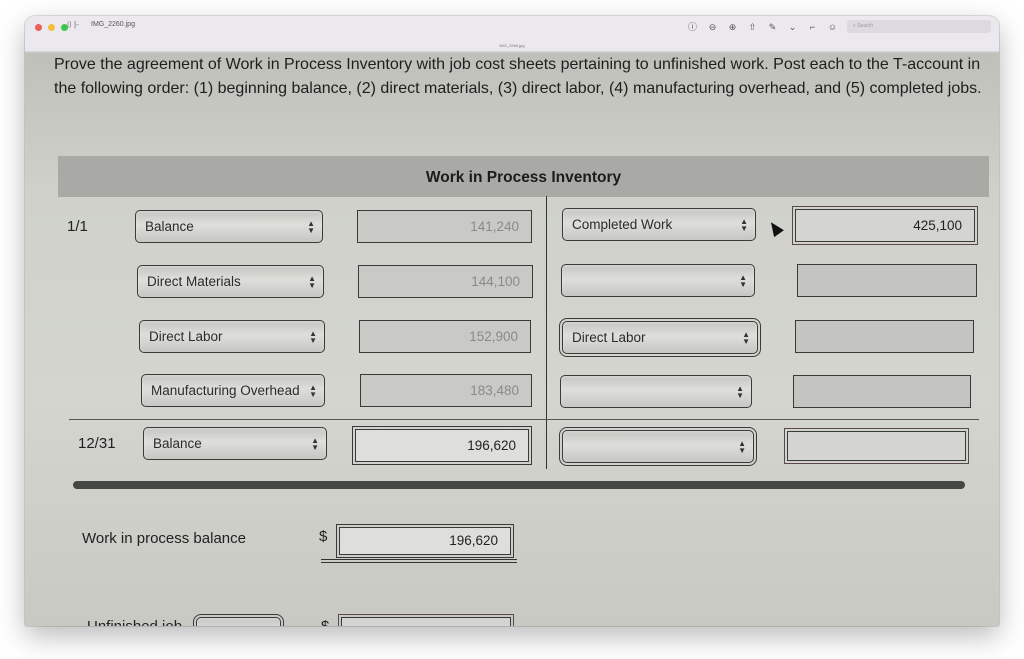 The width and height of the screenshot is (1024, 659). Describe the element at coordinates (692, 27) in the screenshot. I see `info-icon: ⓘ` at that location.